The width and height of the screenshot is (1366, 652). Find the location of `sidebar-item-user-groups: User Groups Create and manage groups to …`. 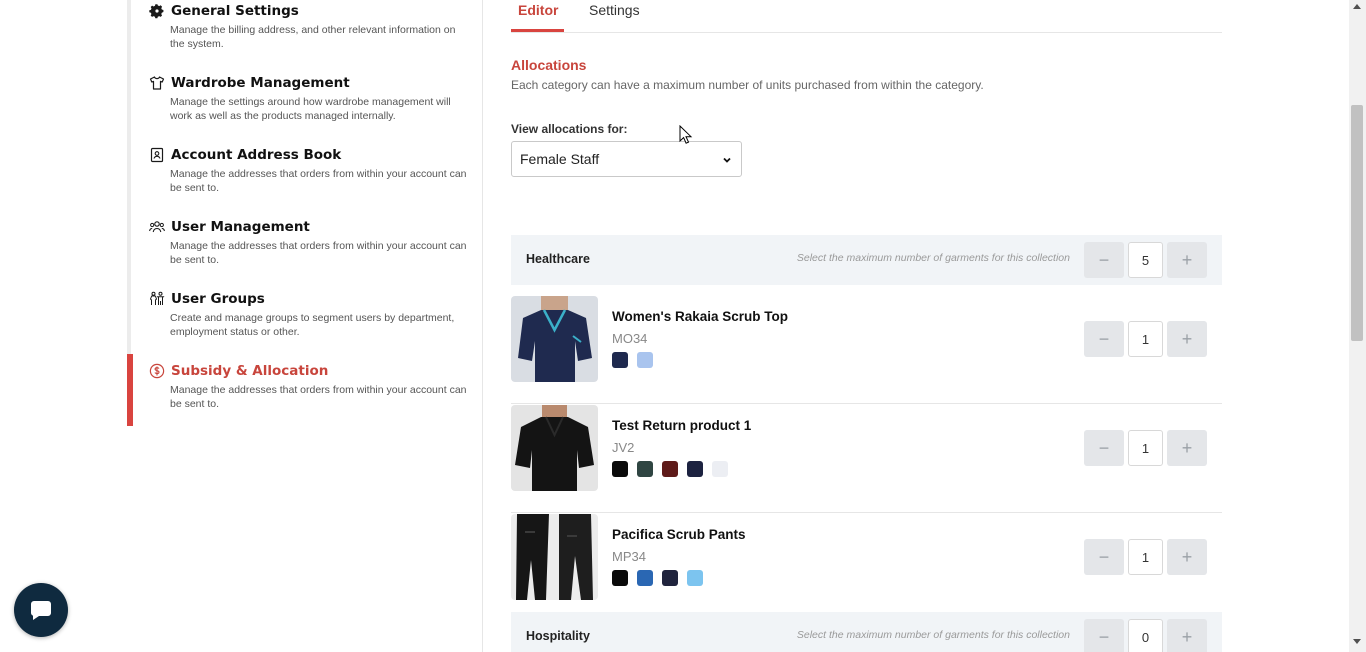

sidebar-item-user-groups: User Groups Create and manage groups to … is located at coordinates (308, 314).